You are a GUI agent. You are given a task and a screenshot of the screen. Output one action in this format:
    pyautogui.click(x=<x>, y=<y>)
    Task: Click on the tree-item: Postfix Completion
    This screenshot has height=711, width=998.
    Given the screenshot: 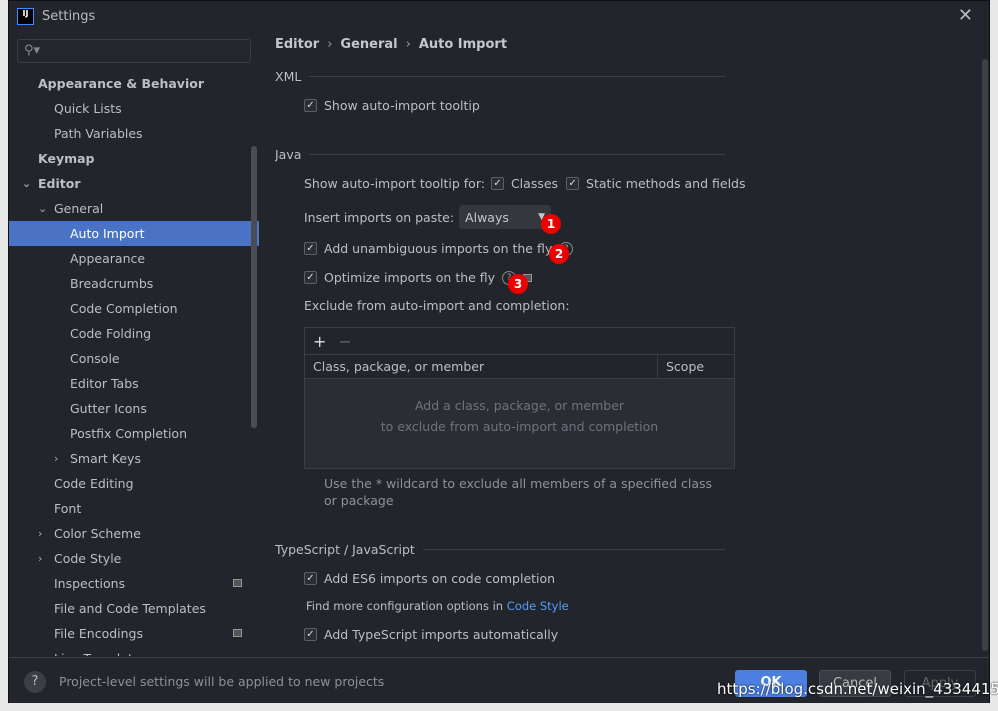 What is the action you would take?
    pyautogui.click(x=134, y=433)
    